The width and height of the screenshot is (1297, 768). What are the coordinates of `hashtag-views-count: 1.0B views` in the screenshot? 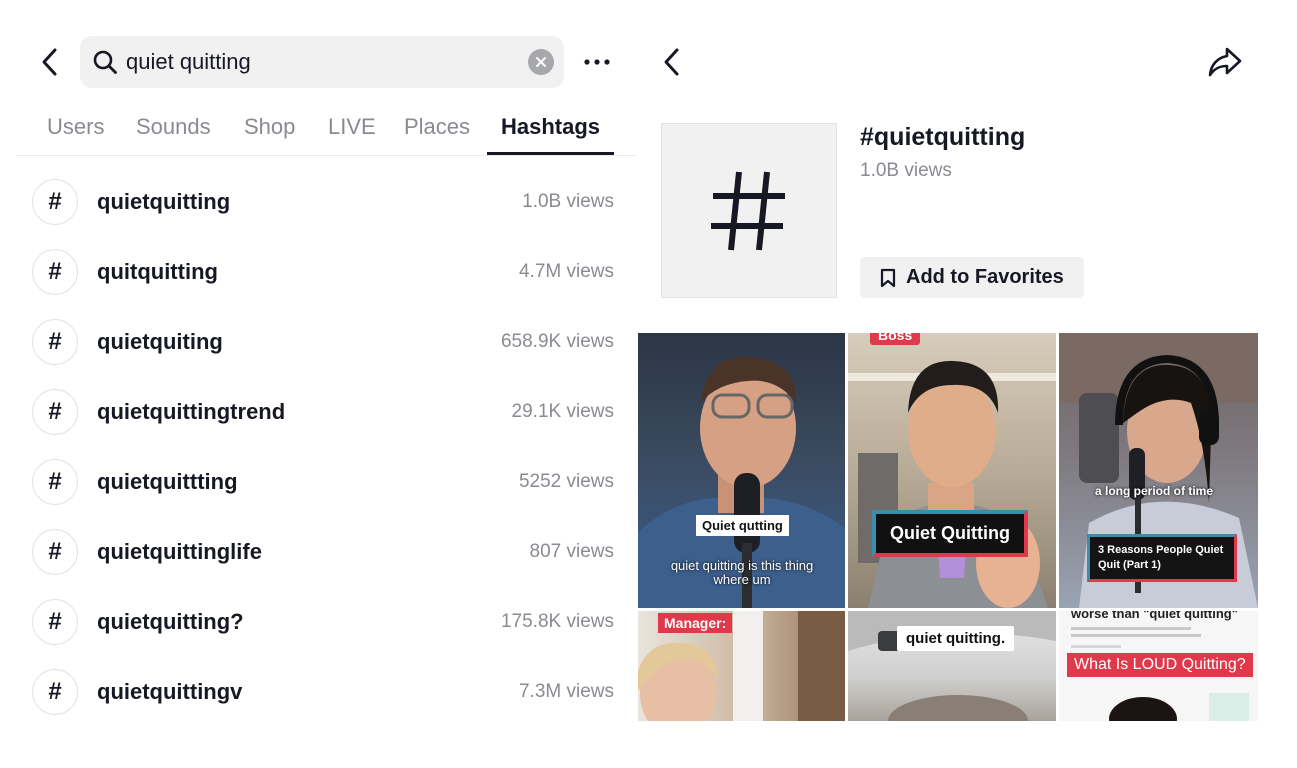 It's located at (906, 170).